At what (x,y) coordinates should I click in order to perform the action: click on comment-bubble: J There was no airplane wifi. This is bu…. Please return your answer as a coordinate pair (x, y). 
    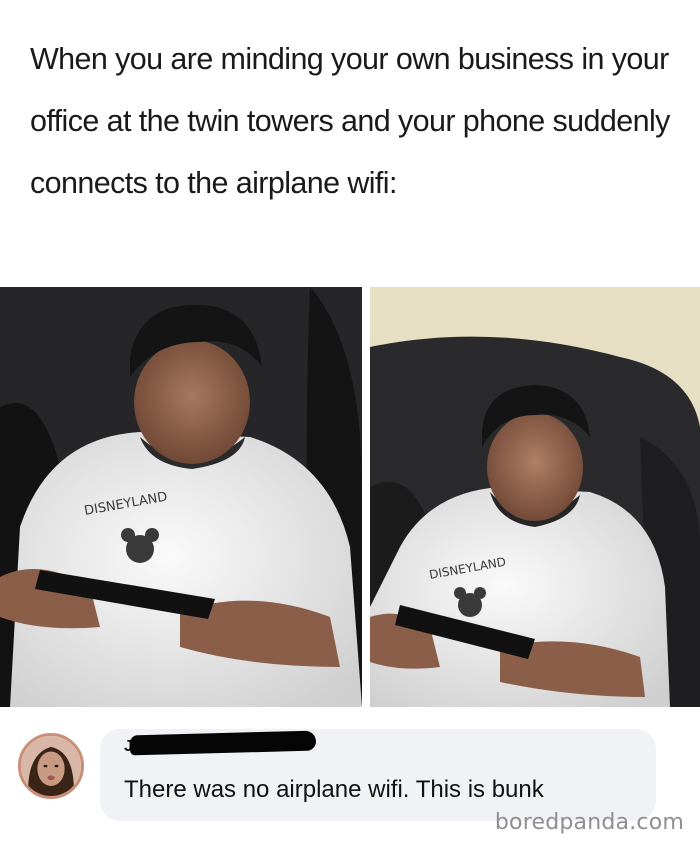
    Looking at the image, I should click on (378, 775).